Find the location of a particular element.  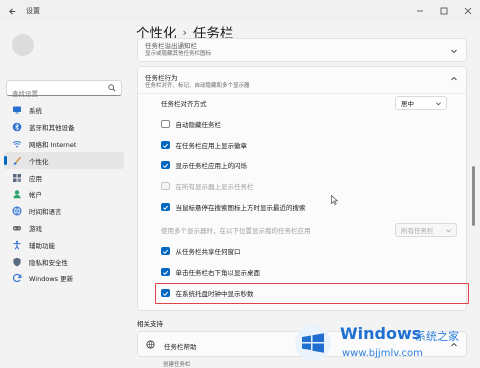

sidebar-item-privacy: 隐私和安全性 is located at coordinates (64, 261).